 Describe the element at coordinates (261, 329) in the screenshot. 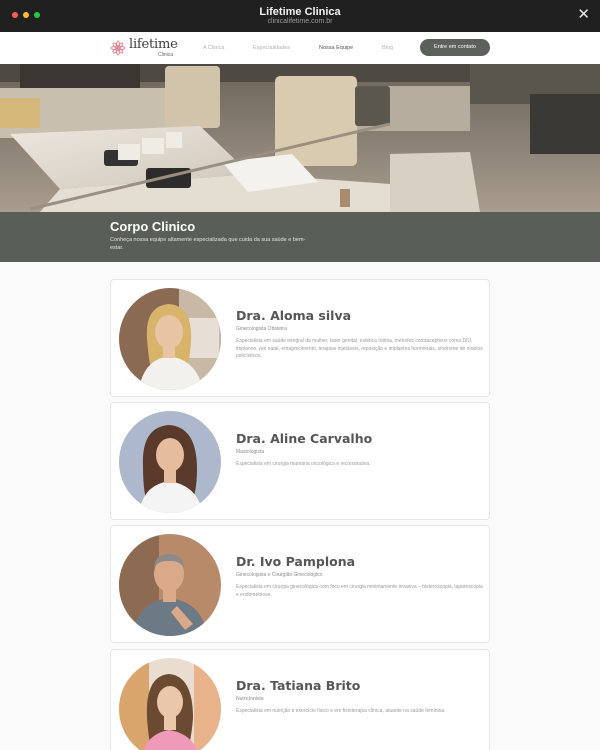

I see `doctor-specialty: Ginecologista Obstetra` at that location.